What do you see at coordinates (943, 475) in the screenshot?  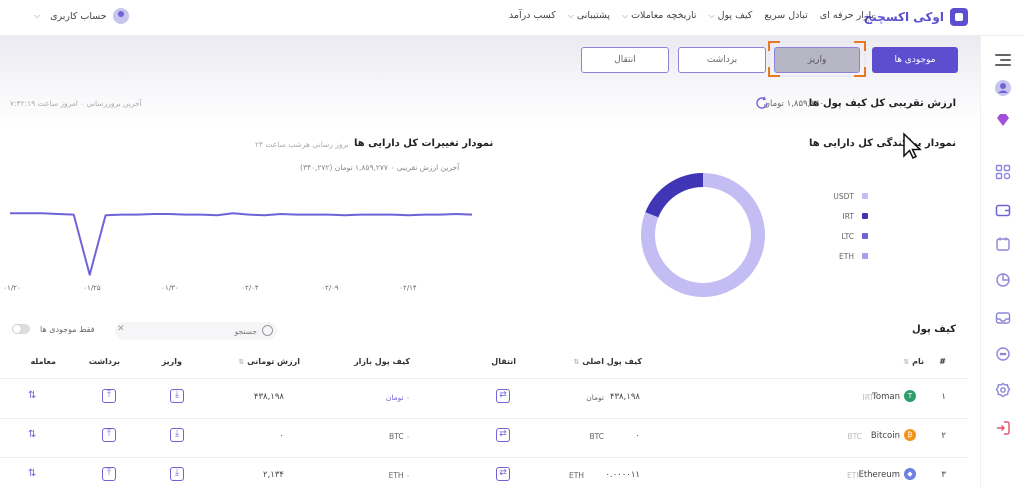 I see `row-index: ۳` at bounding box center [943, 475].